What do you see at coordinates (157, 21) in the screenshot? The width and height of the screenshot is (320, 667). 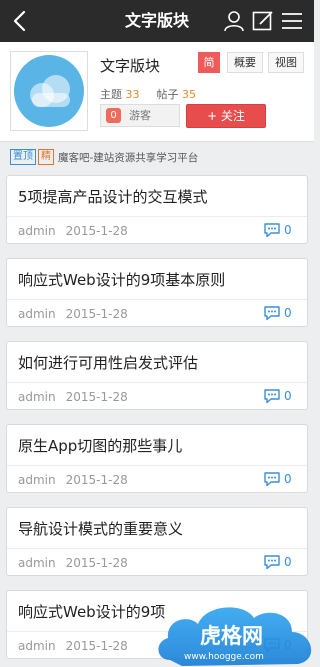 I see `top-bar: 文字版块` at bounding box center [157, 21].